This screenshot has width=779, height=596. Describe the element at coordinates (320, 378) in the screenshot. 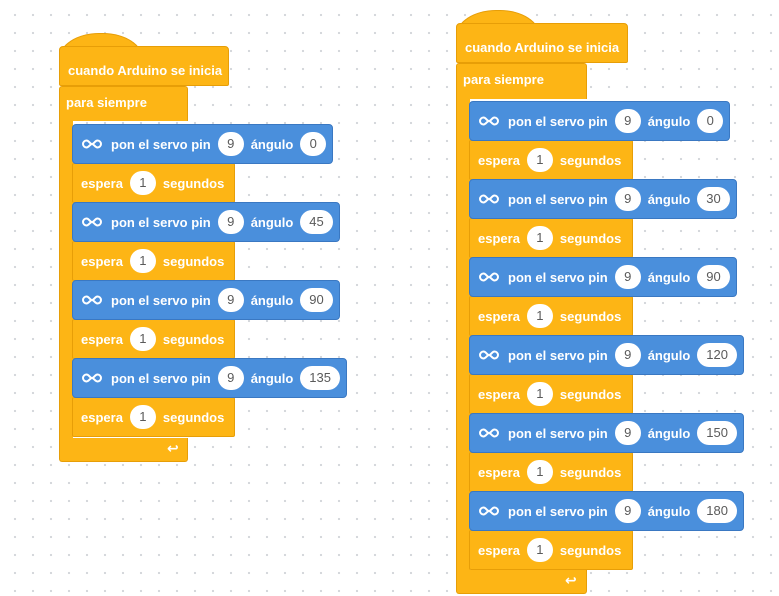

I see `angle-input: 135` at that location.